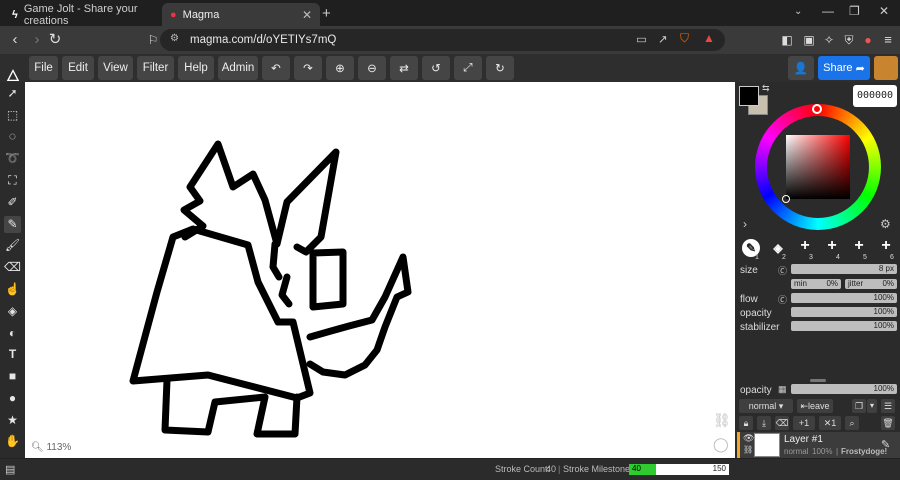 The image size is (900, 480). I want to click on add-layer-button: +1, so click(804, 423).